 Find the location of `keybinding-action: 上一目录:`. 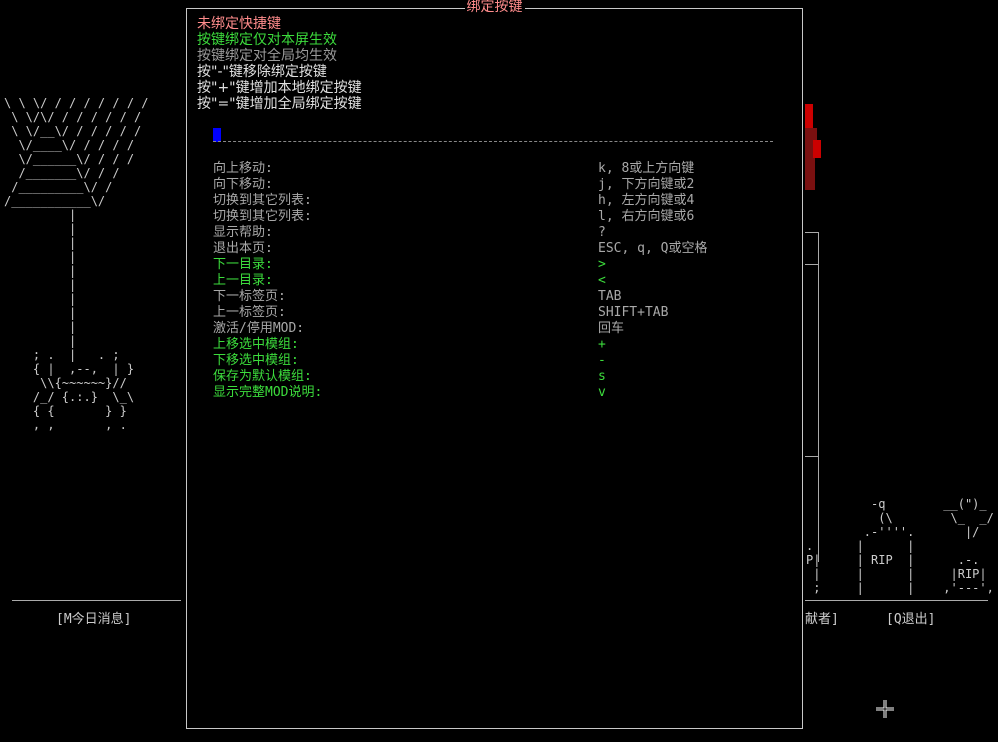

keybinding-action: 上一目录: is located at coordinates (243, 280).